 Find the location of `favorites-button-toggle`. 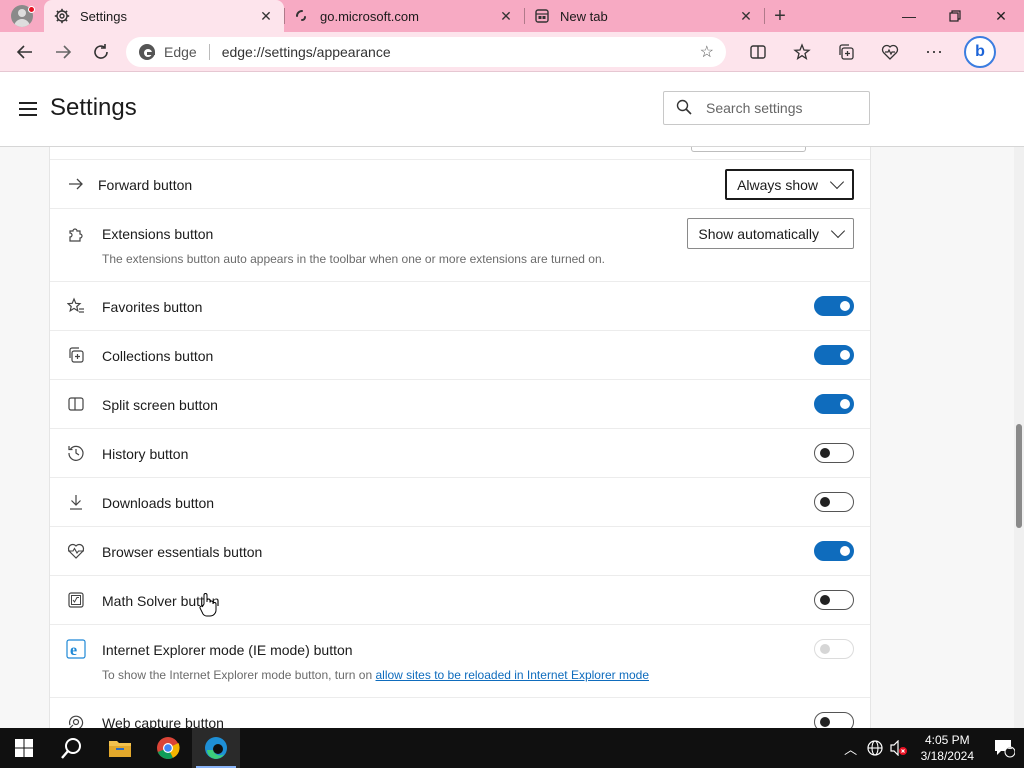

favorites-button-toggle is located at coordinates (834, 306).